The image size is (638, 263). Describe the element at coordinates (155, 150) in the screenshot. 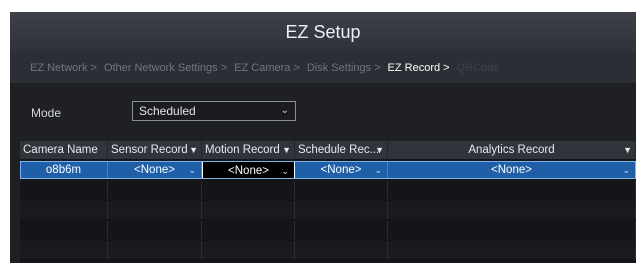

I see `column-header-sensor-record: Sensor Record ▼` at that location.